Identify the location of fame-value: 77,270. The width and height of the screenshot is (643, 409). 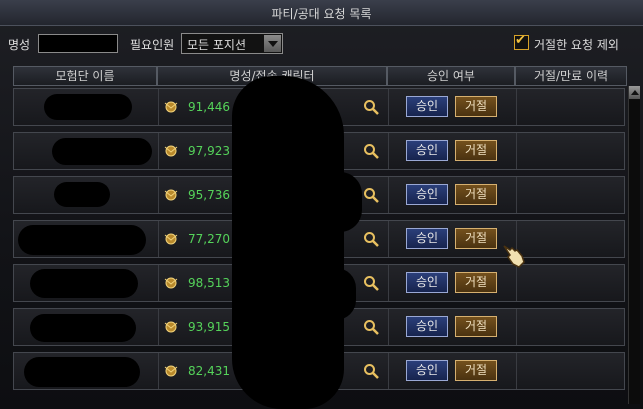
(209, 239).